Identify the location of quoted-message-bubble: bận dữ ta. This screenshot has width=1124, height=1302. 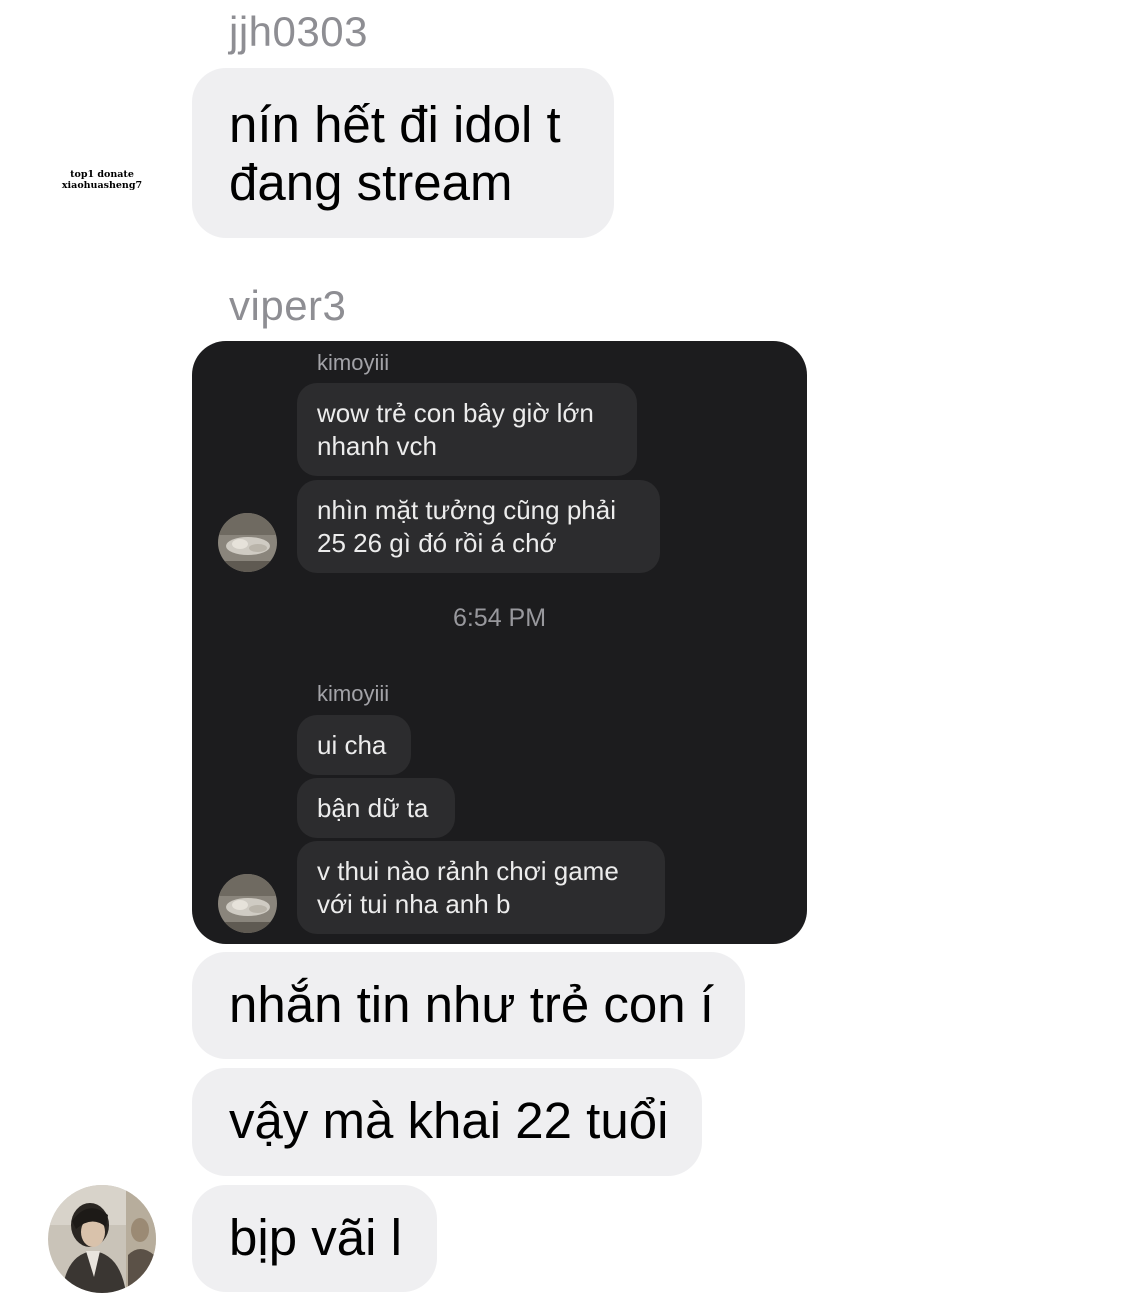
(376, 808).